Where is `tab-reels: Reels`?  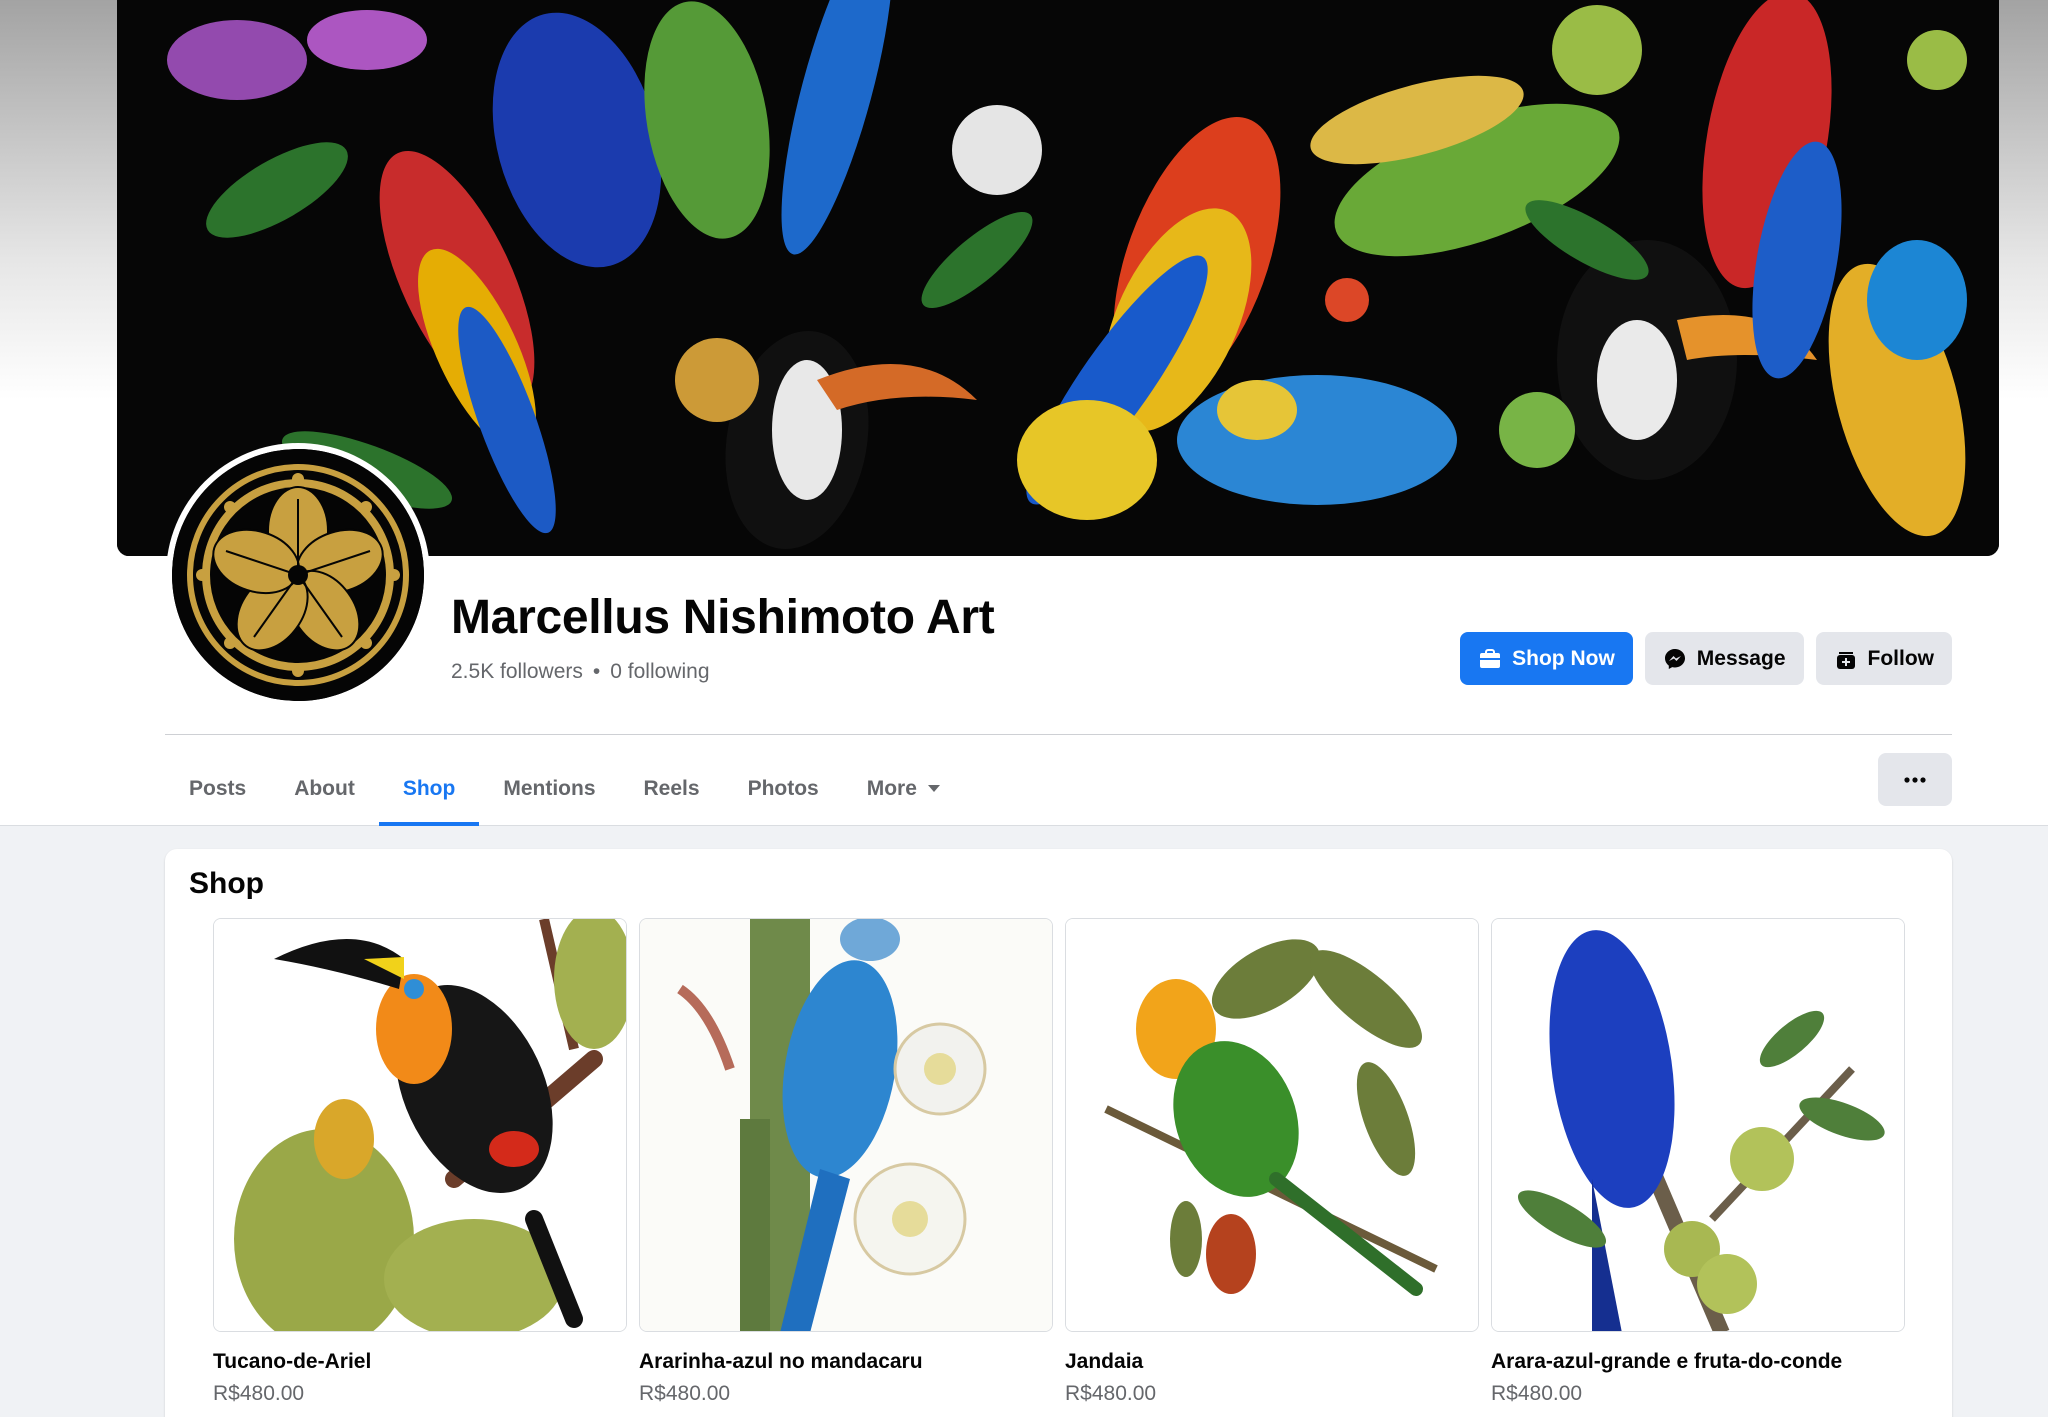 tab-reels: Reels is located at coordinates (672, 789).